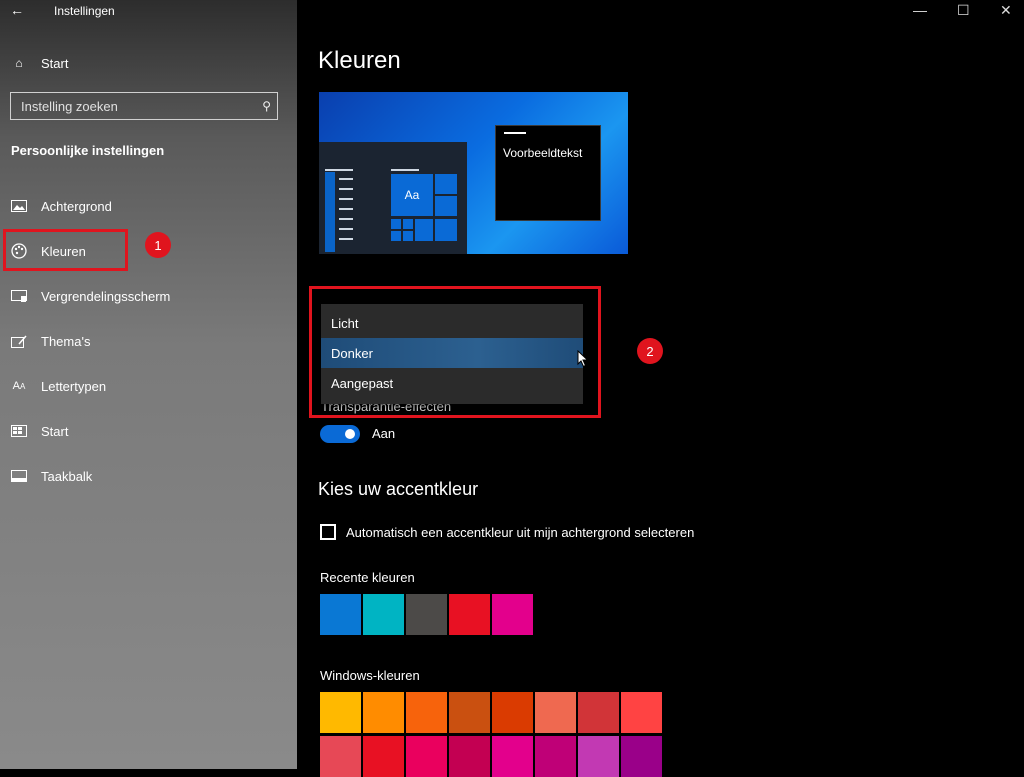  Describe the element at coordinates (359, 60) in the screenshot. I see `page-title: Kleuren` at that location.